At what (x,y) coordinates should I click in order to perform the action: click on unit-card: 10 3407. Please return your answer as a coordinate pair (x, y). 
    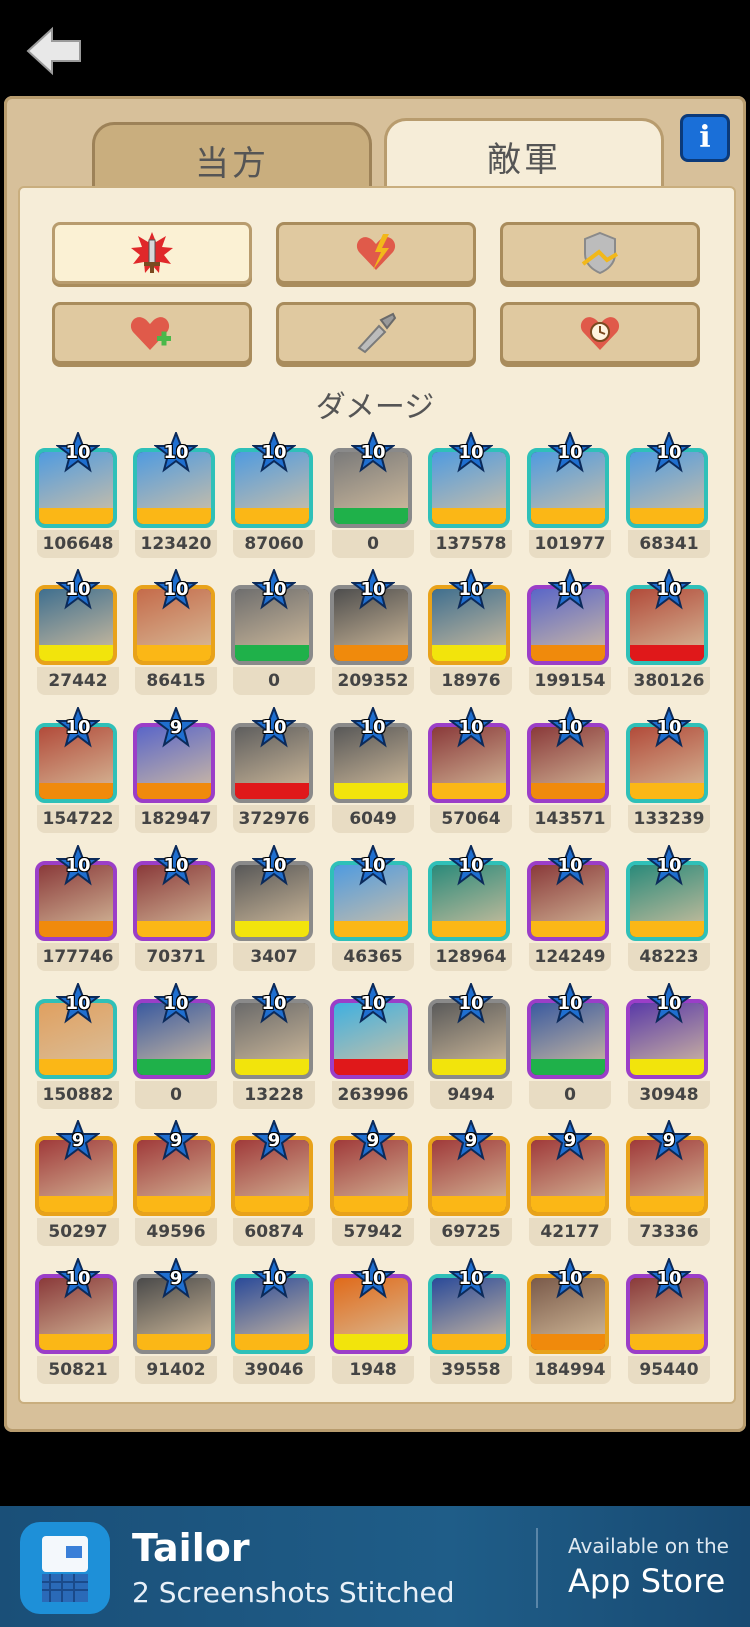
    Looking at the image, I should click on (275, 909).